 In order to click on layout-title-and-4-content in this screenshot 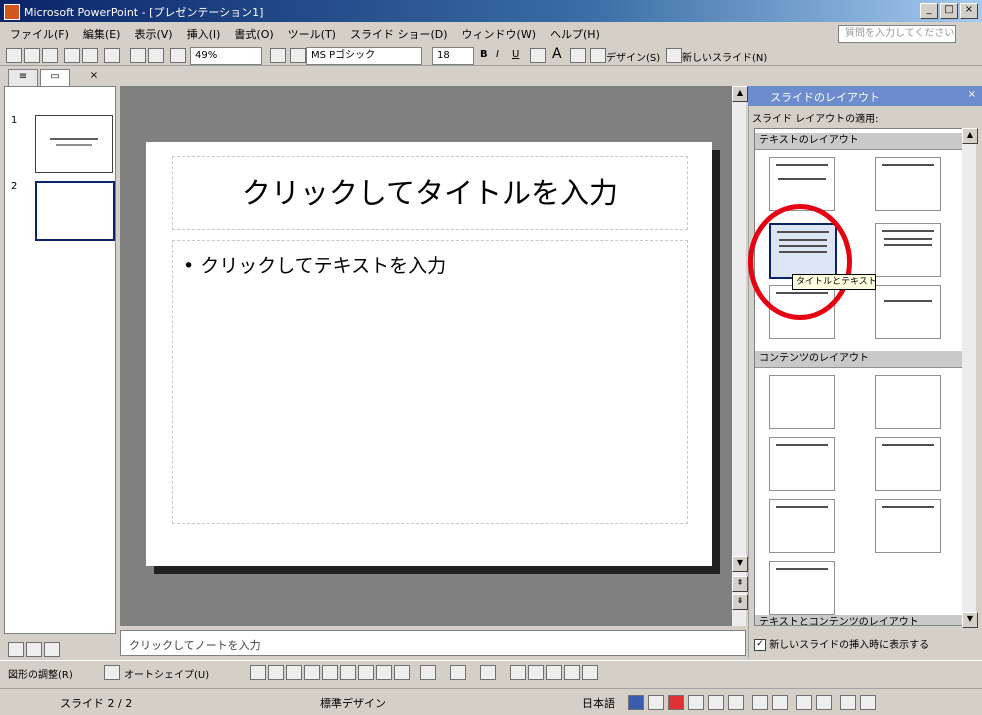, I will do `click(908, 526)`.